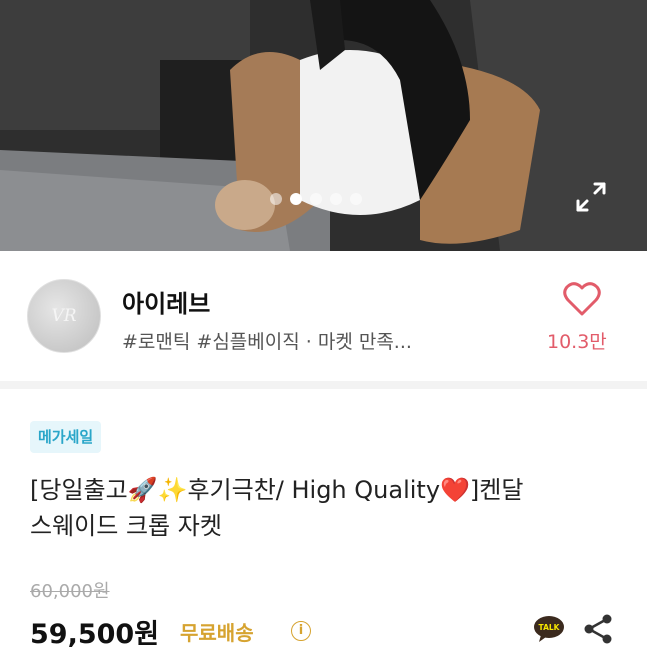  What do you see at coordinates (301, 631) in the screenshot?
I see `info-icon: i` at bounding box center [301, 631].